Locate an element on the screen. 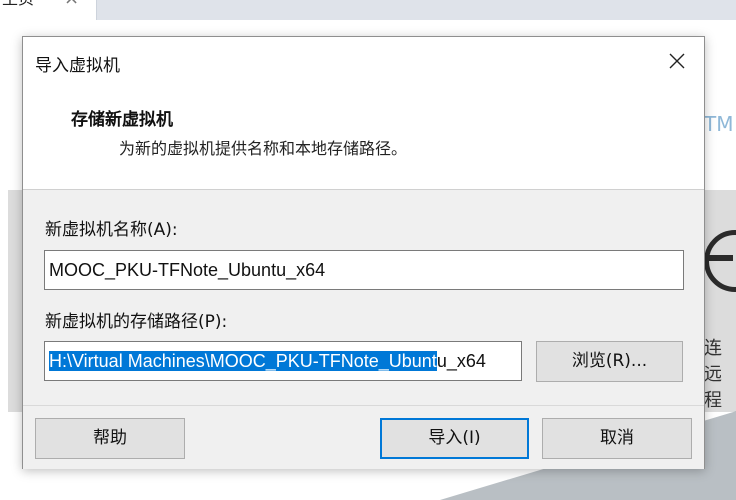 The image size is (736, 500). background-tab-home: 主页 × is located at coordinates (48, 10).